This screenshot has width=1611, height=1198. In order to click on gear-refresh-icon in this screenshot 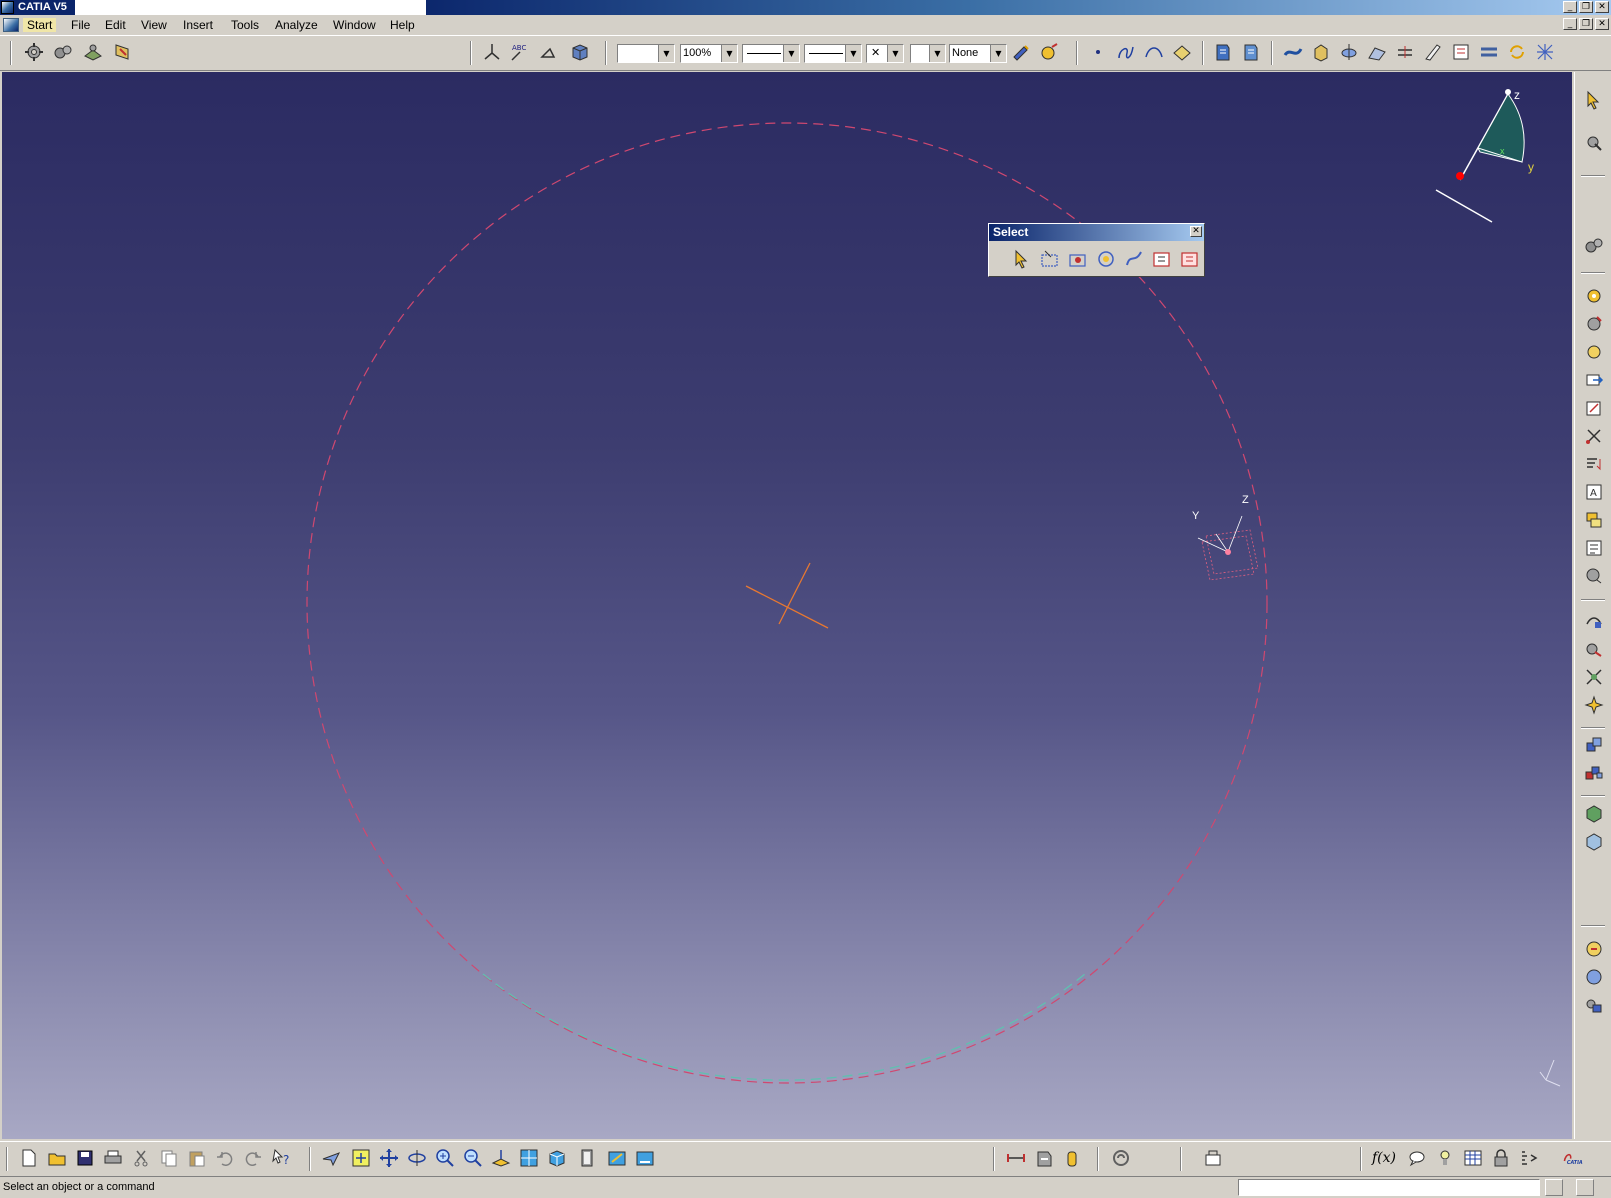, I will do `click(1594, 324)`.